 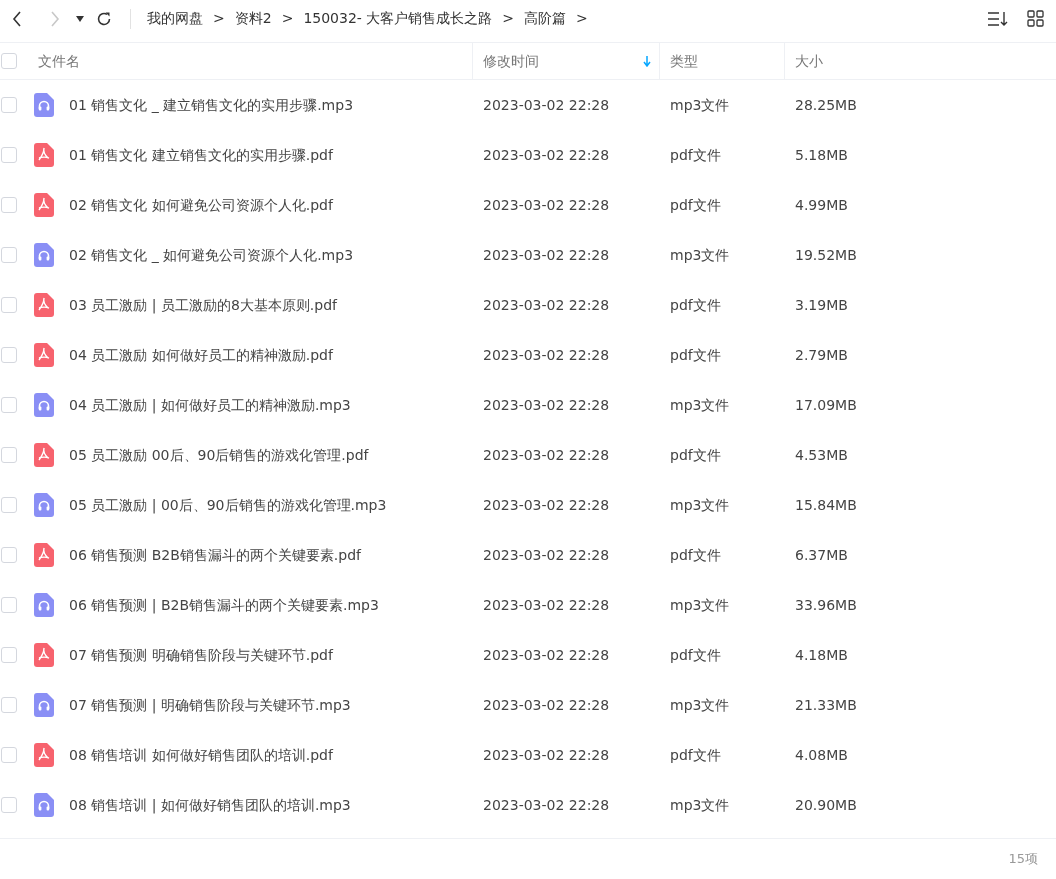 What do you see at coordinates (826, 255) in the screenshot?
I see `file-size: 19.52MB` at bounding box center [826, 255].